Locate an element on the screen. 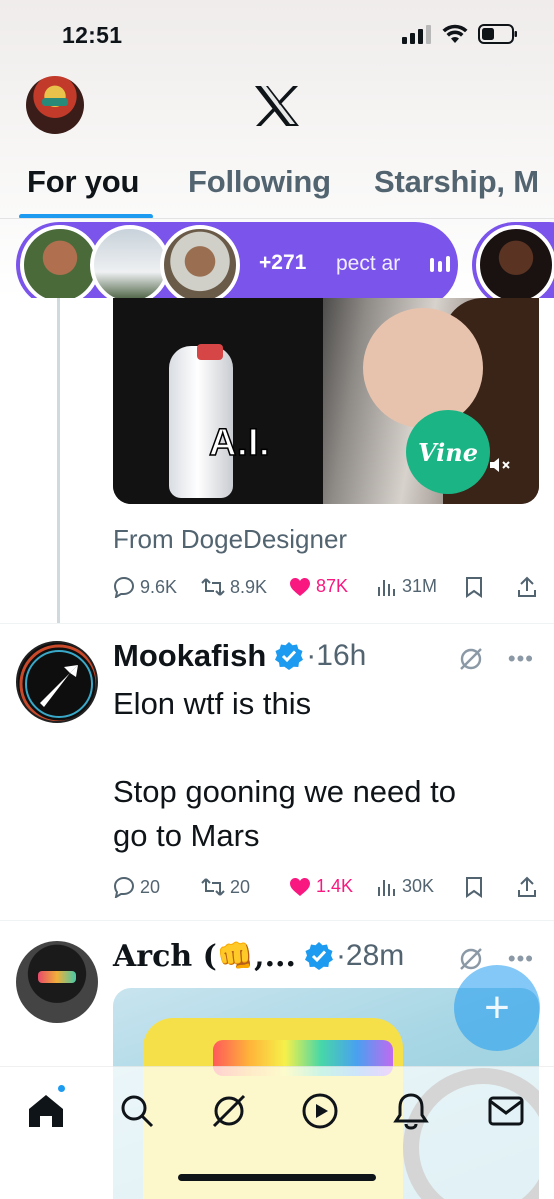  timeline-tabs: For you Following Starship, M is located at coordinates (277, 190).